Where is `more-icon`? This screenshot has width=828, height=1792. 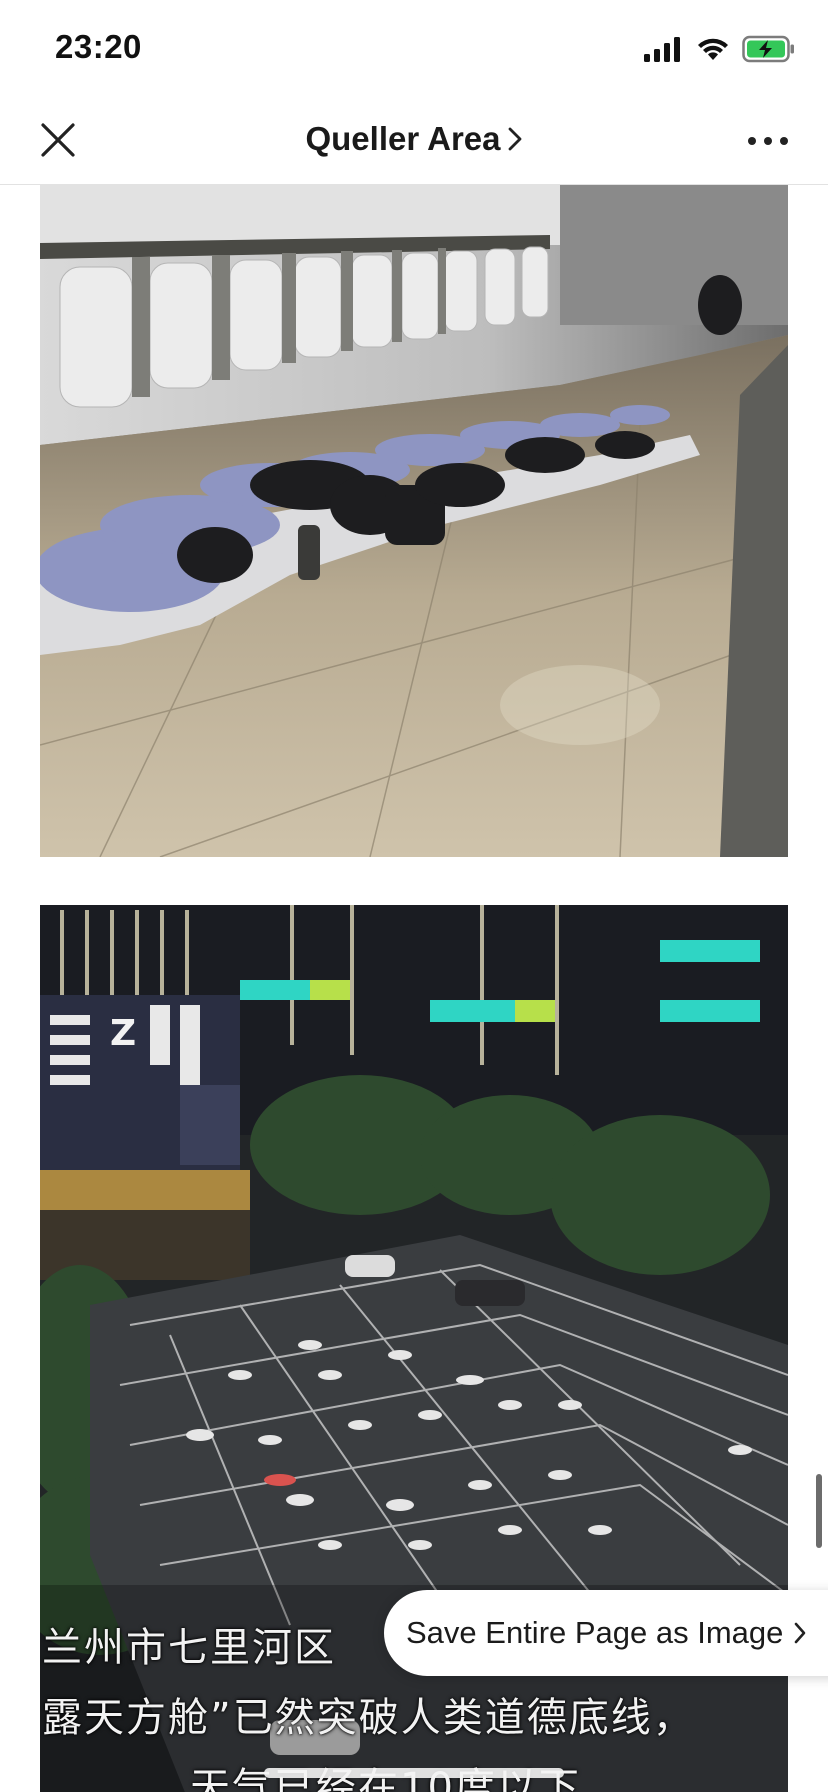
more-icon is located at coordinates (768, 141).